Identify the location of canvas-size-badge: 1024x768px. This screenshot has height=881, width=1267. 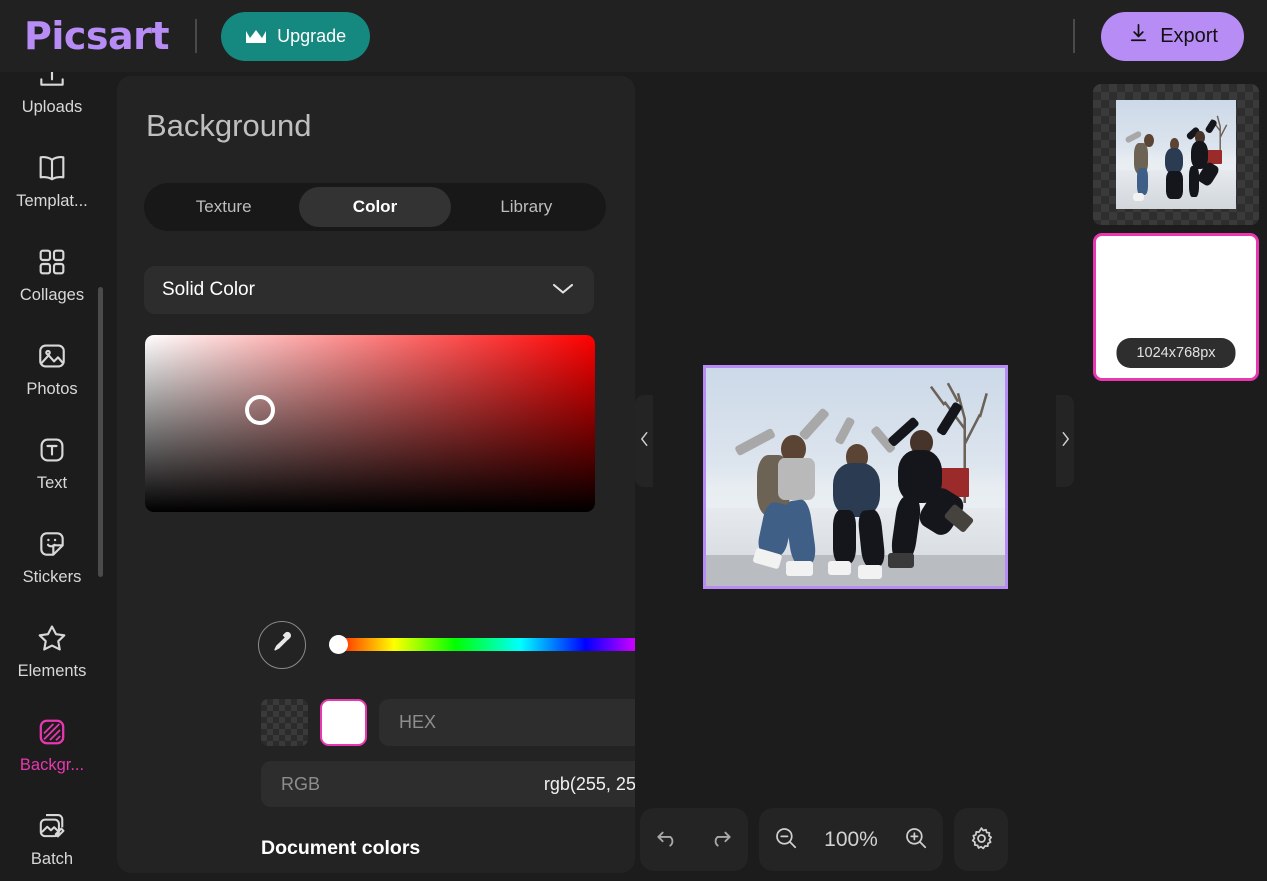
(1176, 353).